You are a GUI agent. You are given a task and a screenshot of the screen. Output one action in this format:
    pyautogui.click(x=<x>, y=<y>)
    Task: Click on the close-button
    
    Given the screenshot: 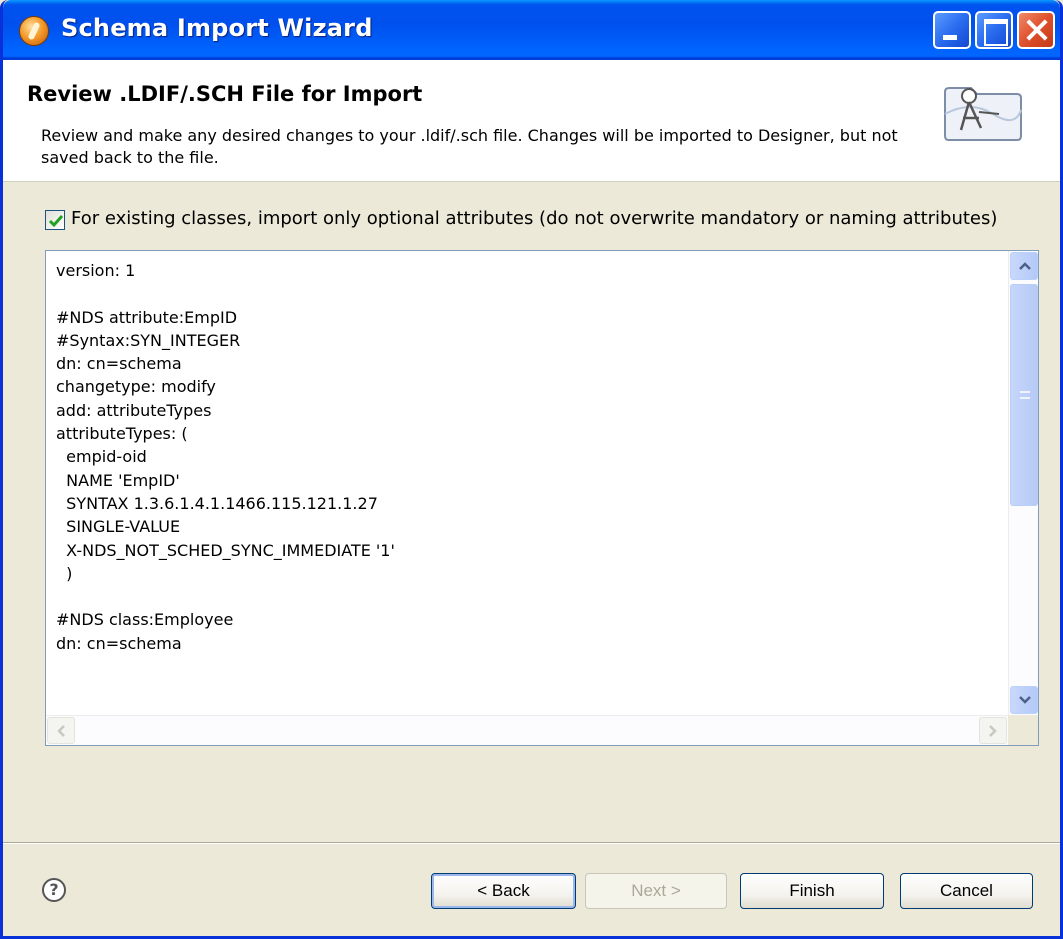 What is the action you would take?
    pyautogui.click(x=1036, y=30)
    